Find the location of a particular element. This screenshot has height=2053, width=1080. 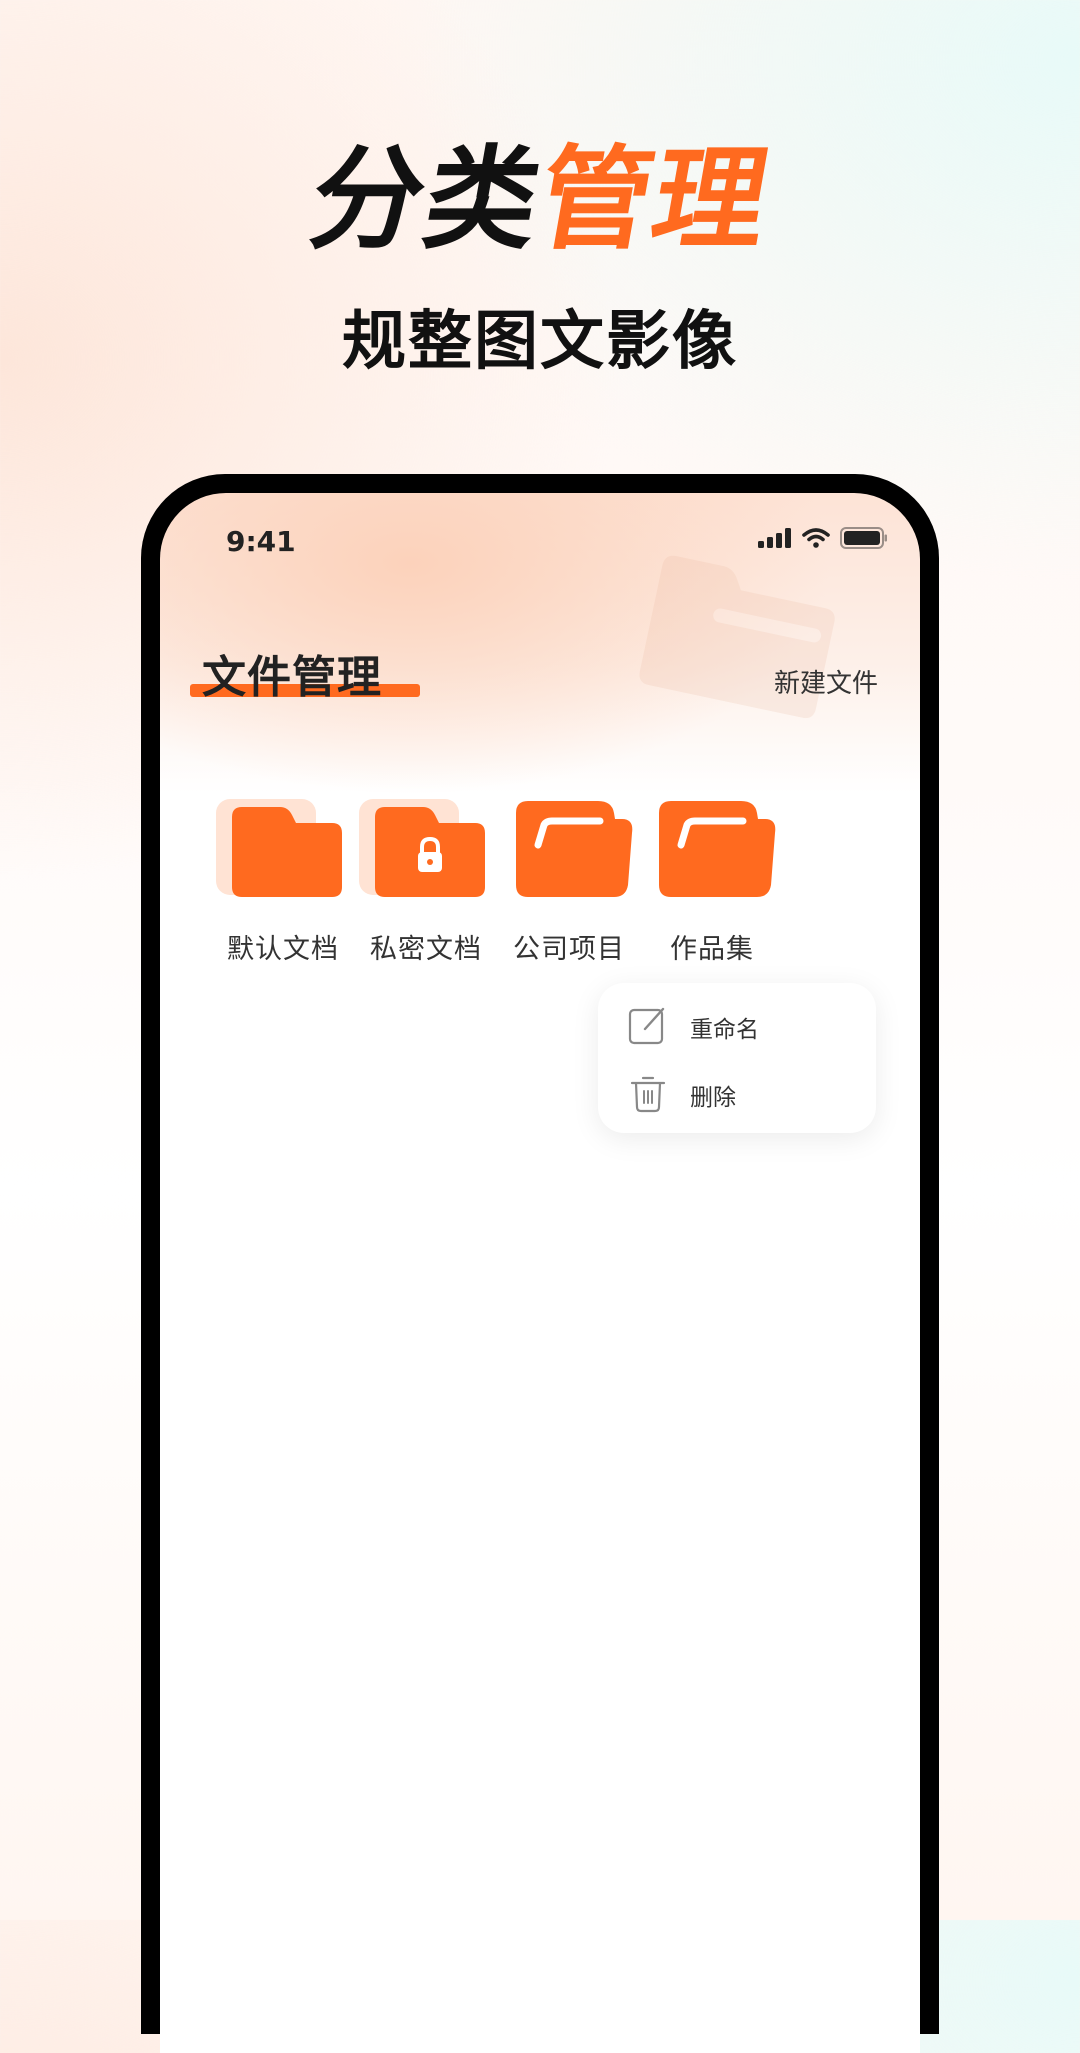

locked-folder-icon is located at coordinates (426, 848).